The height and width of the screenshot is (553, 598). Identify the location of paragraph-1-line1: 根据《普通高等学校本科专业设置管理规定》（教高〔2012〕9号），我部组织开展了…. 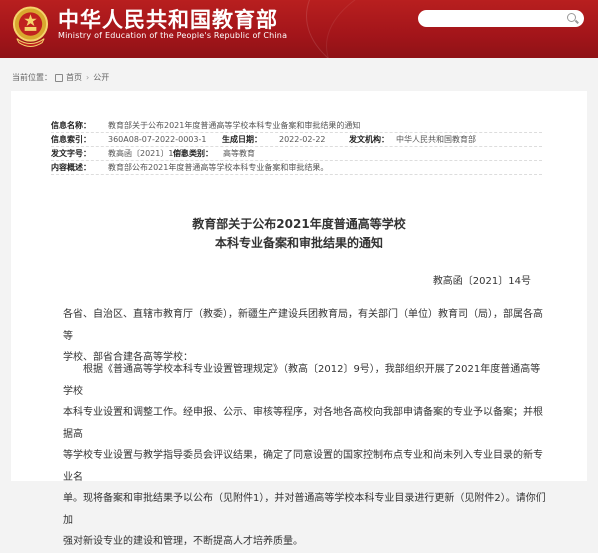
(302, 380).